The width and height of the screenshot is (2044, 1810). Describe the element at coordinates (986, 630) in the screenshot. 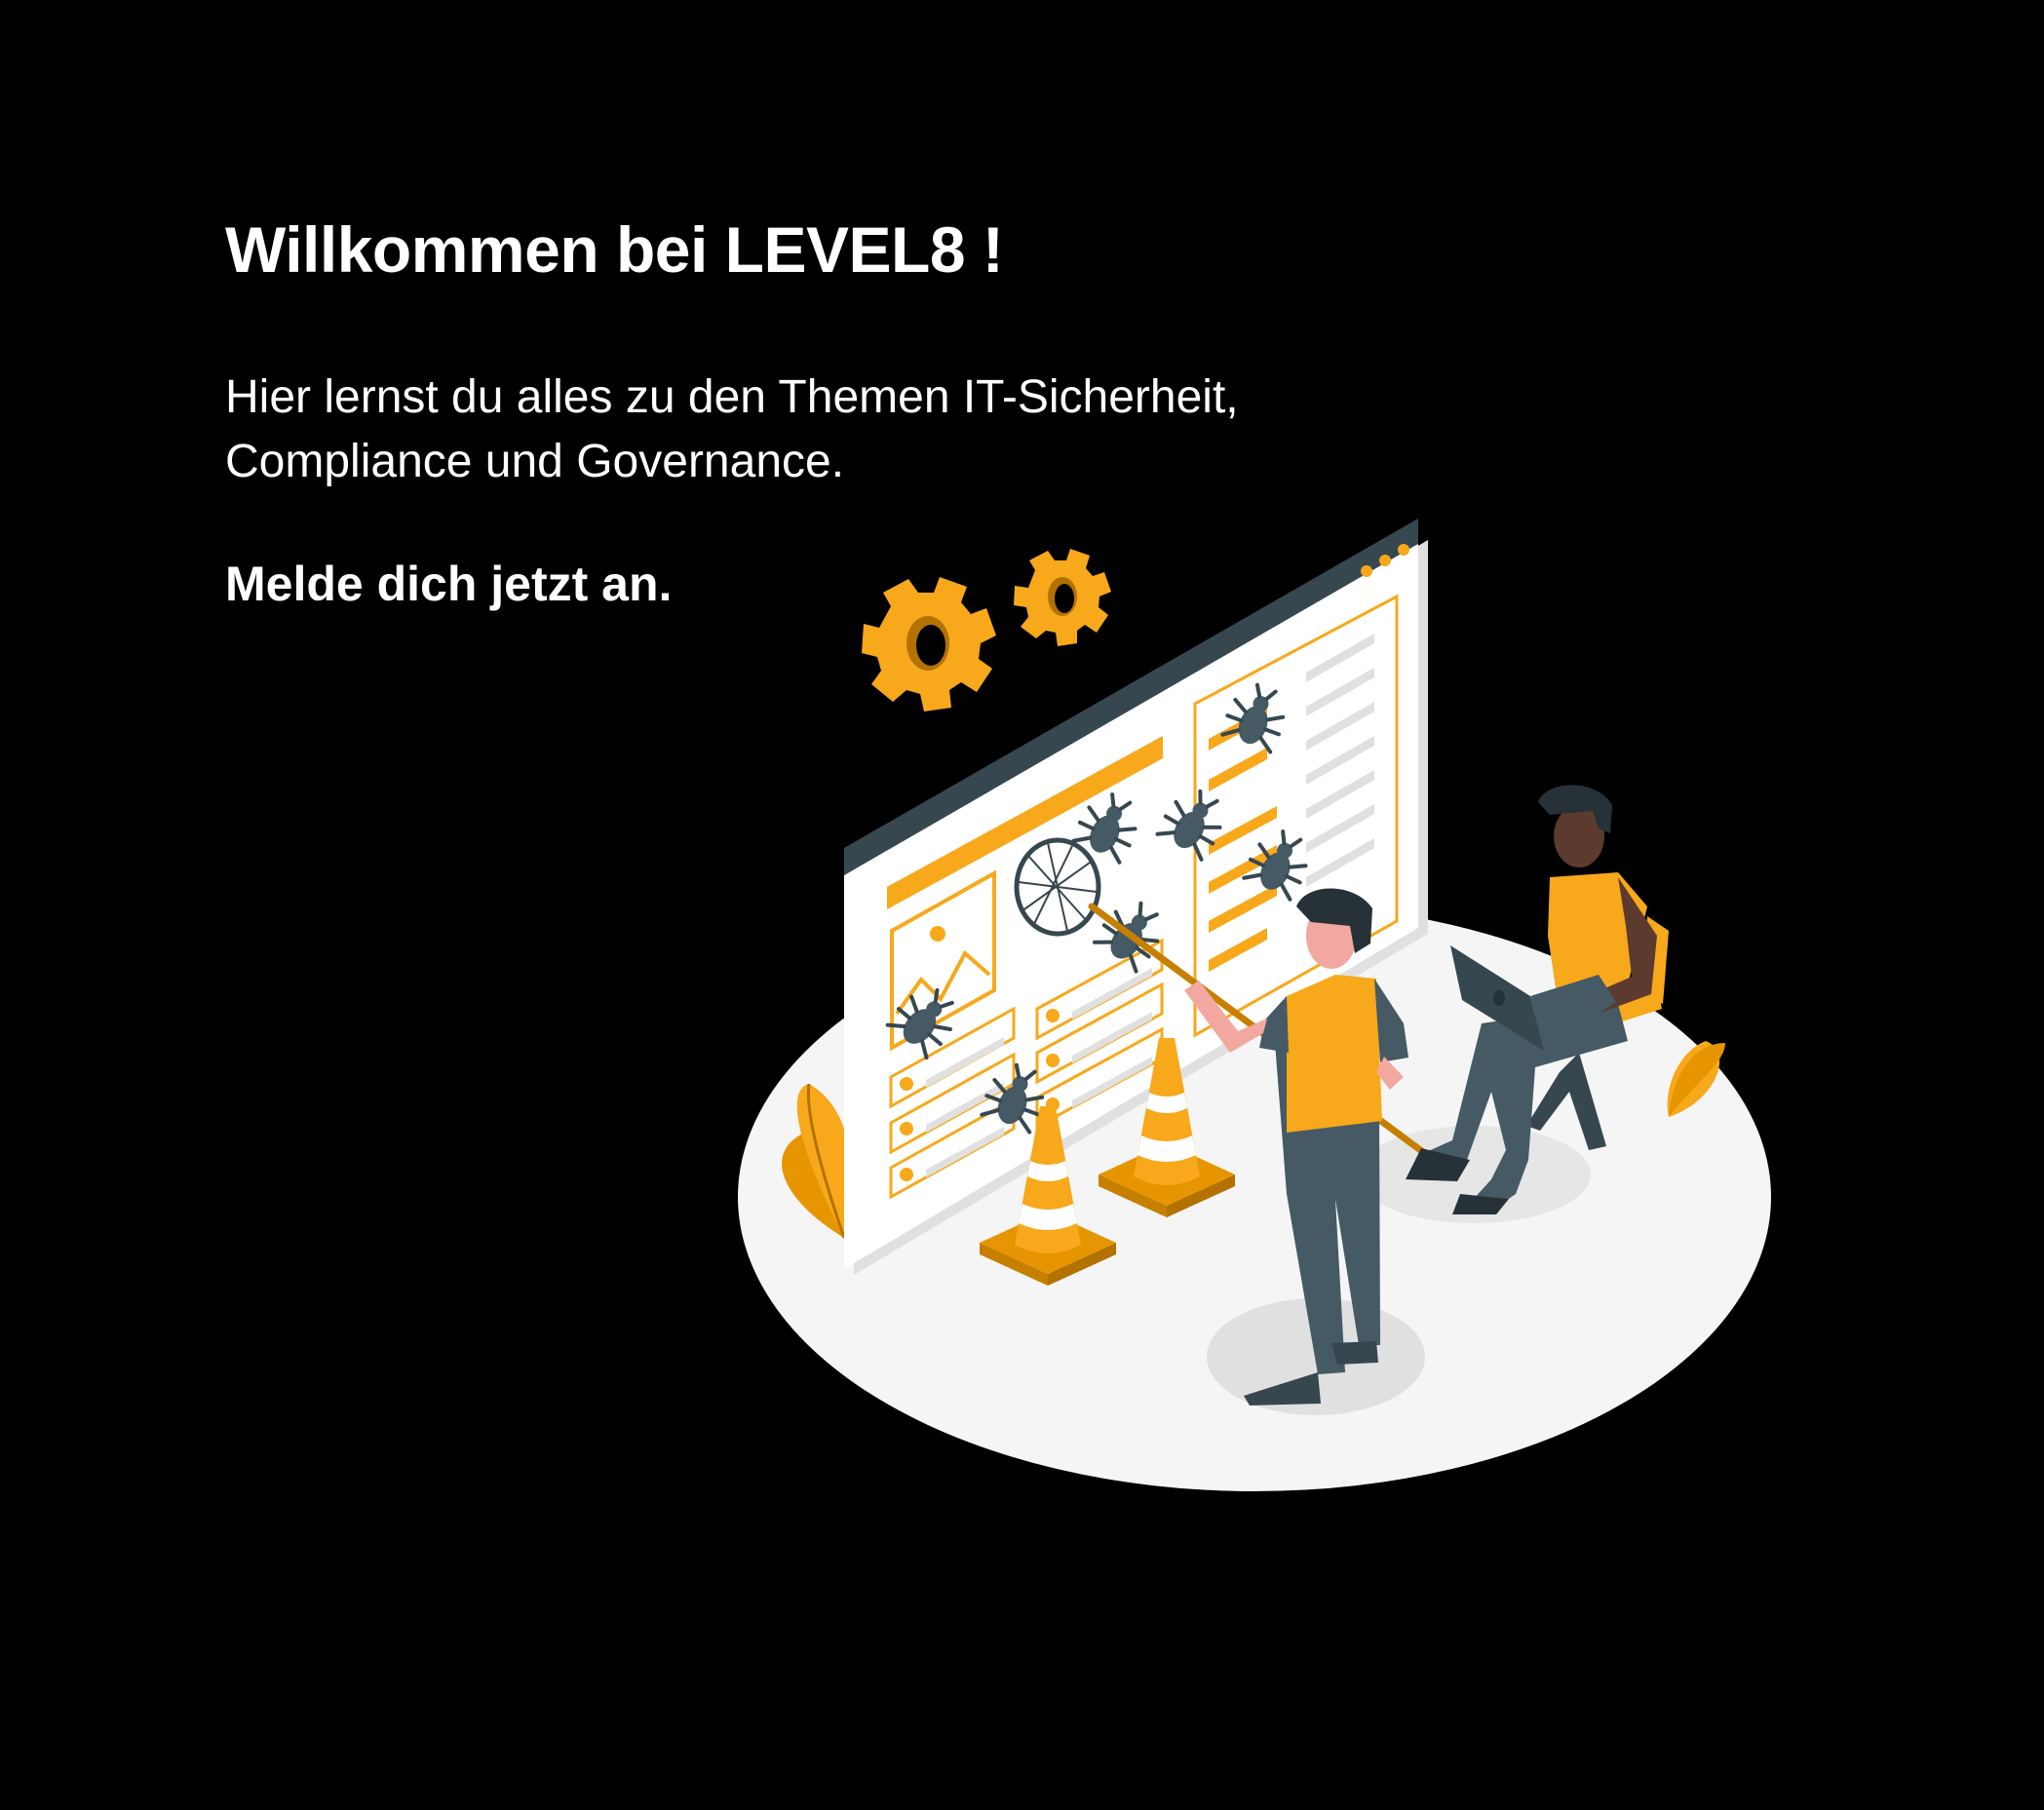

I see `gear-icon` at that location.